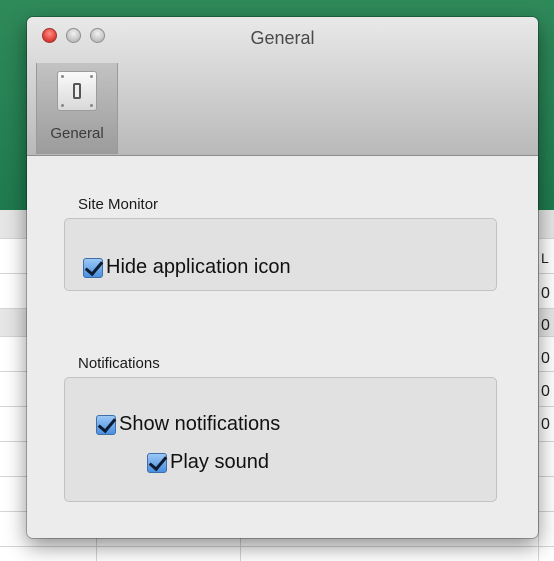  I want to click on switch-icon, so click(77, 91).